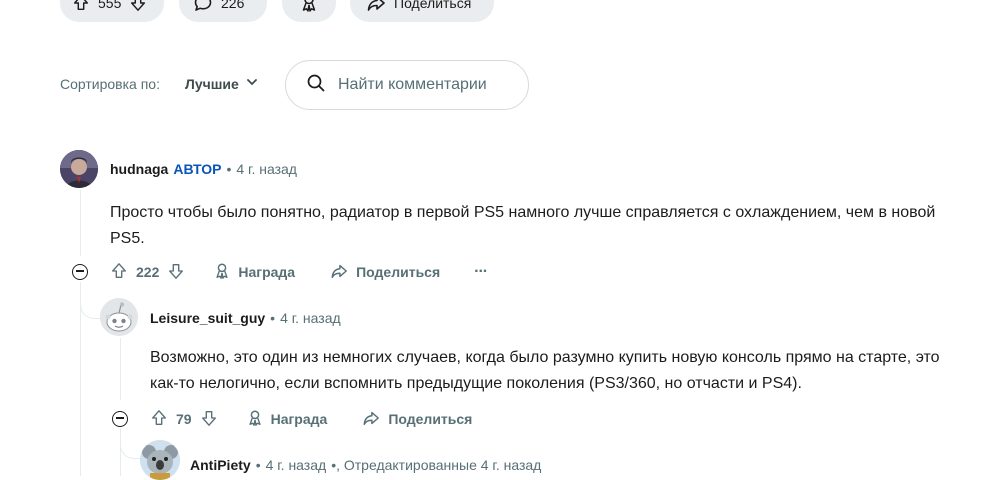 Image resolution: width=982 pixels, height=480 pixels. I want to click on thread-line-root, so click(80, 223).